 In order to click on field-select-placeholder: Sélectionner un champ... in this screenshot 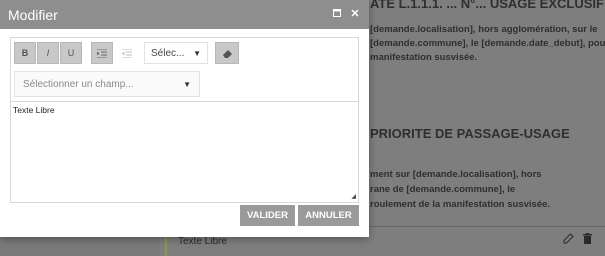, I will do `click(78, 84)`.